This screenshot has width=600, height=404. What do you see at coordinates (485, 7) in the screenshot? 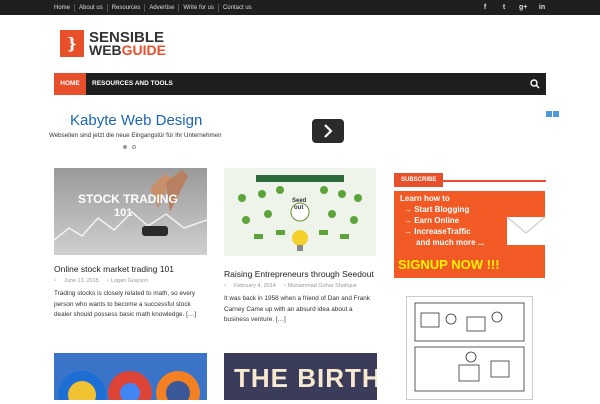
I see `facebook-icon: f` at bounding box center [485, 7].